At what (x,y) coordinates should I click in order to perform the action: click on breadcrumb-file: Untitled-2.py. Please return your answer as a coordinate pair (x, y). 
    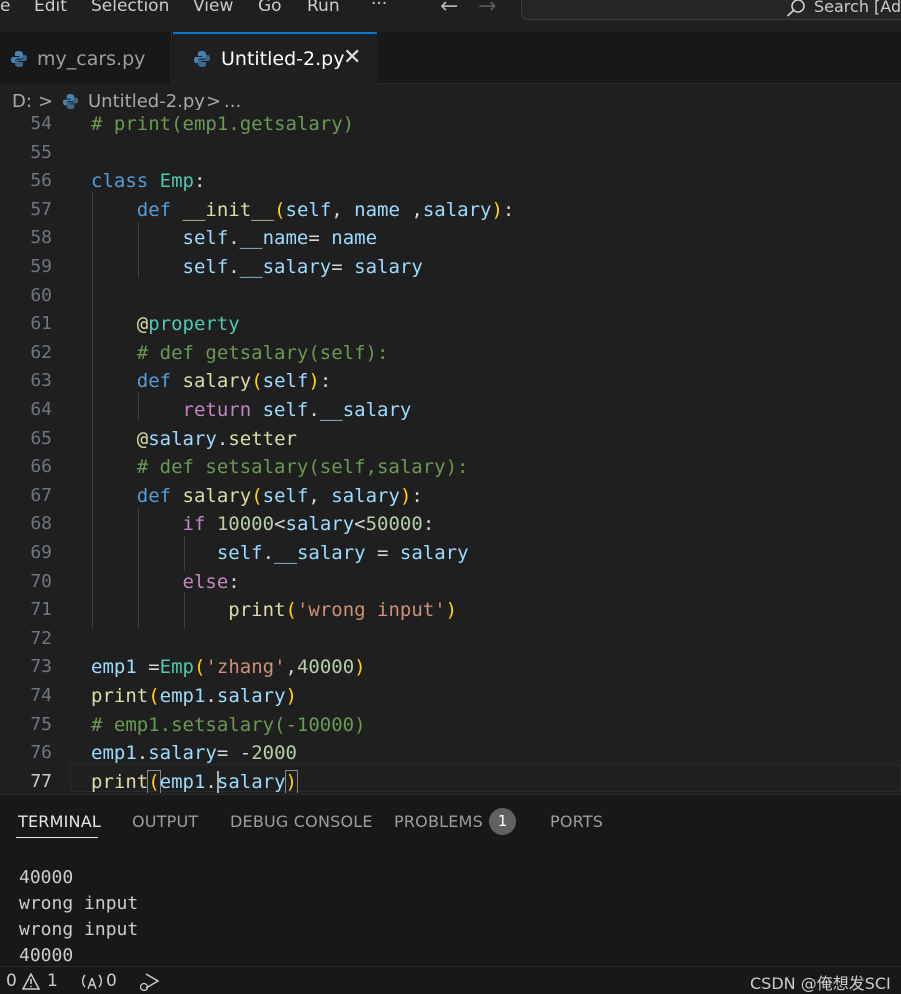
    Looking at the image, I should click on (146, 101).